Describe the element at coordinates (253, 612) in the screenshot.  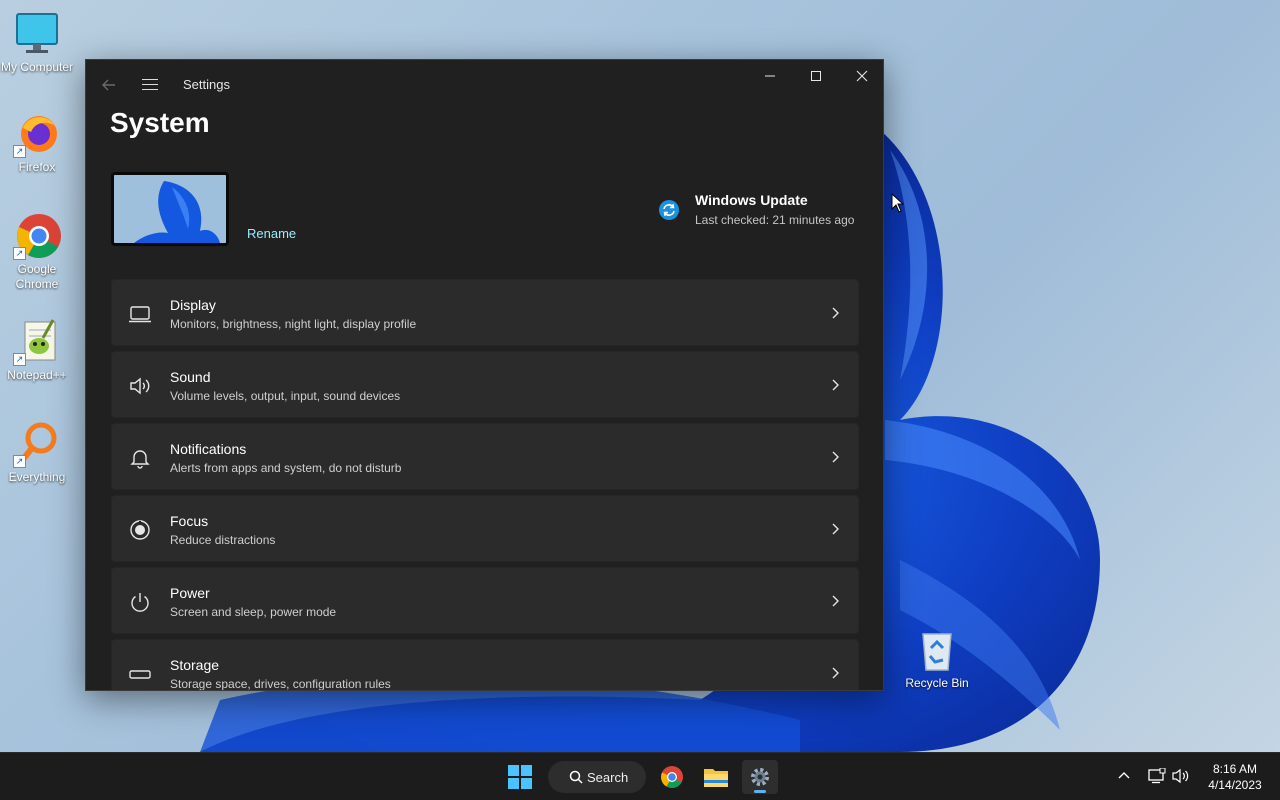
I see `settings-item-subtitle: Screen and sleep, power mode` at that location.